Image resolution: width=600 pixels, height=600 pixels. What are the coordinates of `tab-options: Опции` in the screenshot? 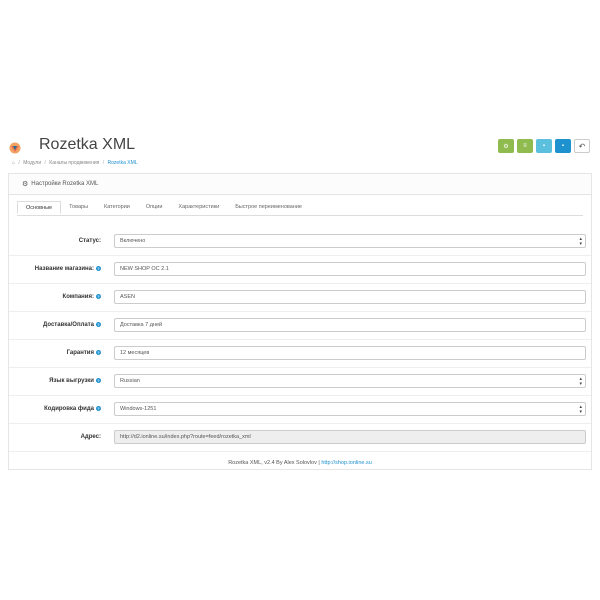 It's located at (154, 208).